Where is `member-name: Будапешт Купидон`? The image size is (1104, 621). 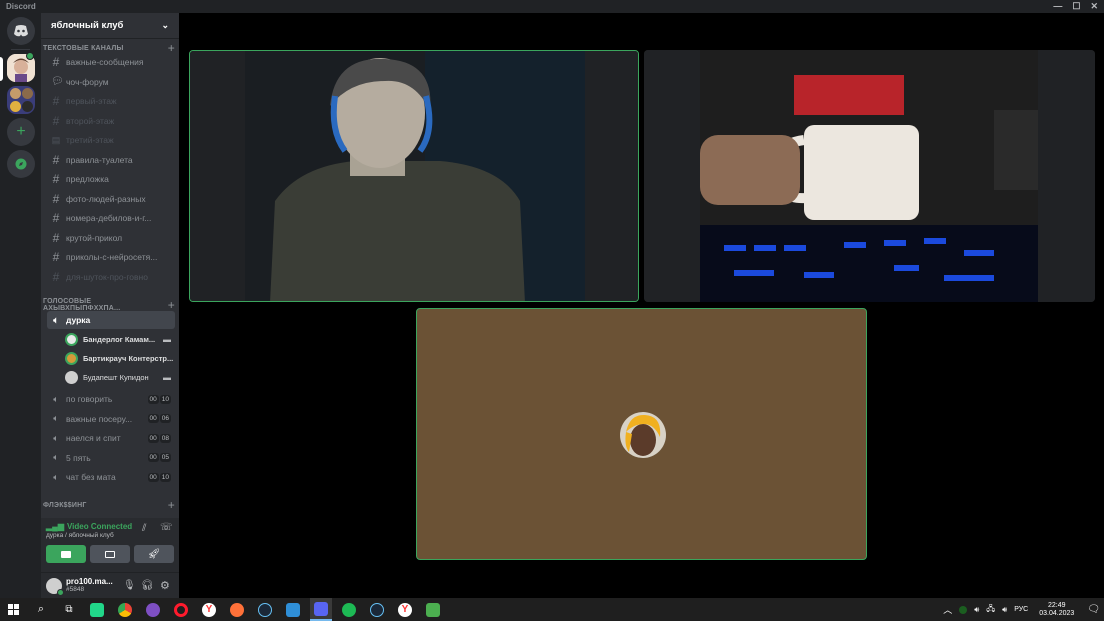 member-name: Будапешт Купидон is located at coordinates (116, 377).